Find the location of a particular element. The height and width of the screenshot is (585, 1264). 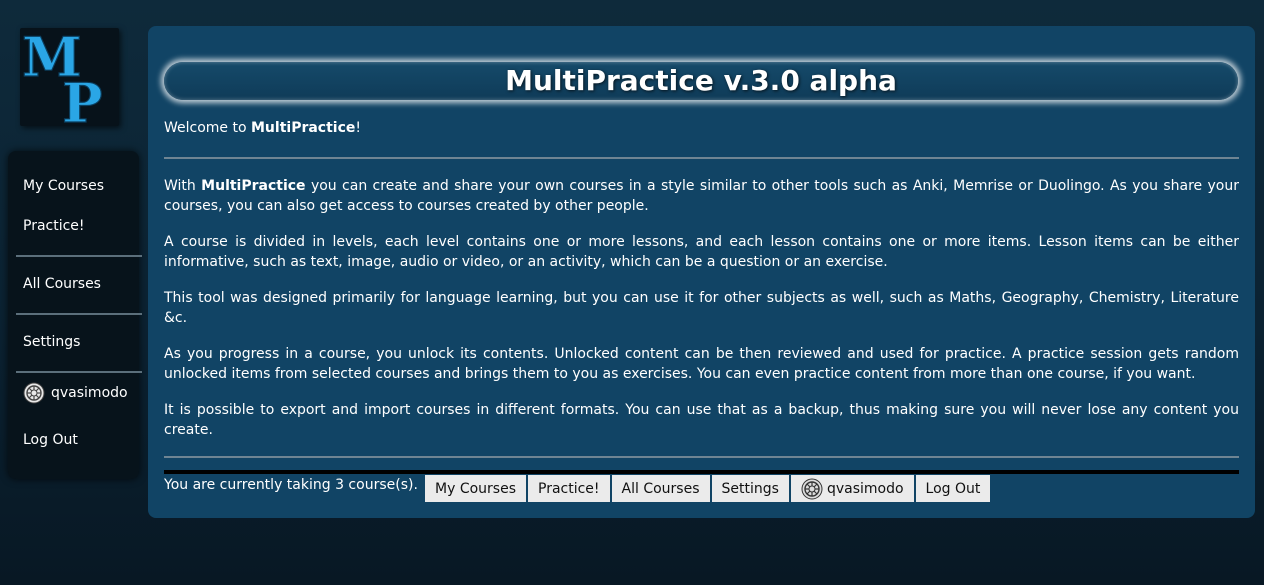

sidebar-item-all-courses: All Courses is located at coordinates (62, 284).